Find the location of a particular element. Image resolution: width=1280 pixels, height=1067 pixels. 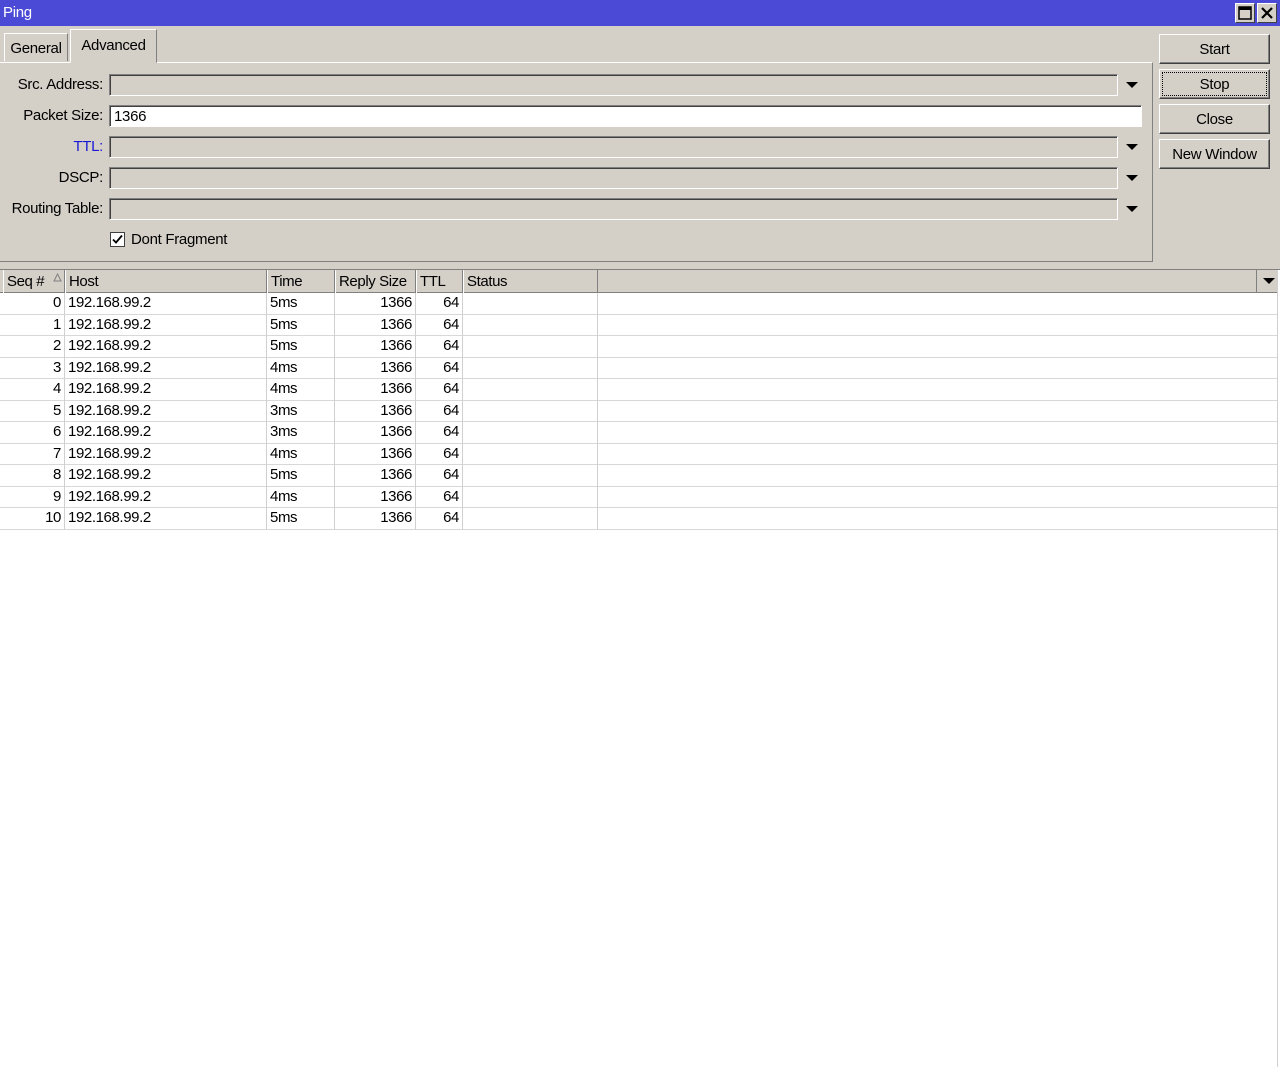

column-header-ttl: TTL is located at coordinates (439, 281).